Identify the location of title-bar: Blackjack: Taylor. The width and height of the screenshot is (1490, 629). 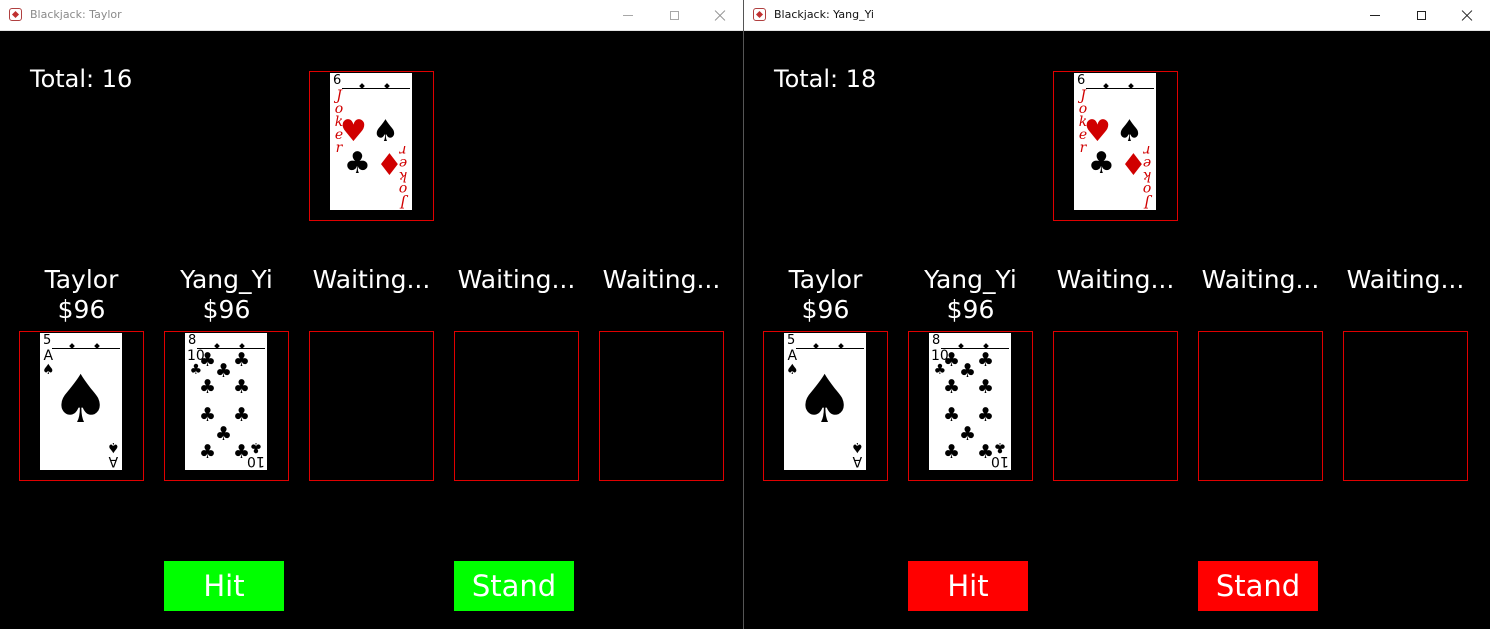
(371, 15).